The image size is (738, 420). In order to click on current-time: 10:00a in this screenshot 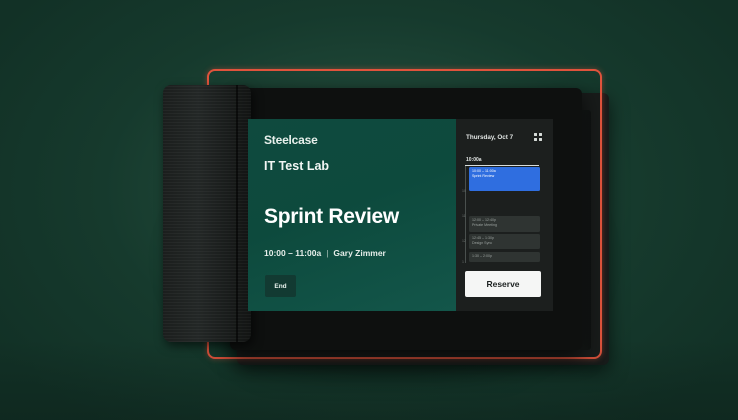, I will do `click(474, 160)`.